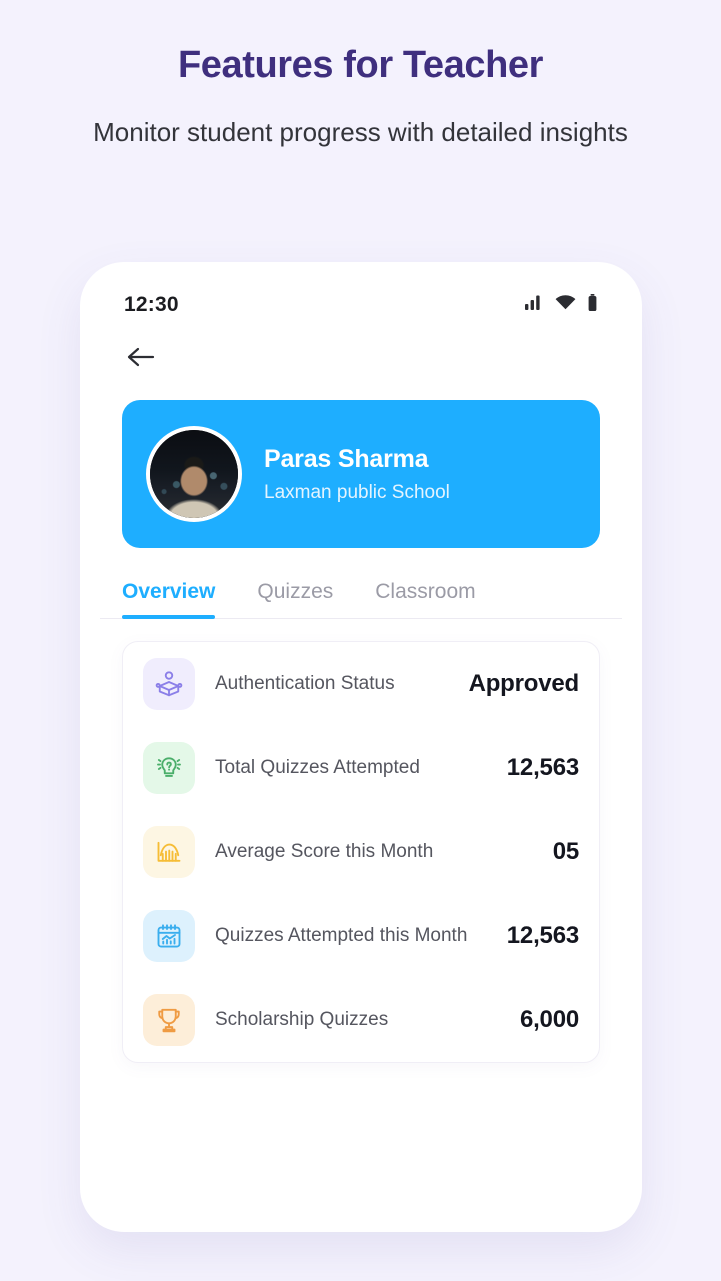 The image size is (721, 1281). I want to click on cellular-signal-icon, so click(534, 305).